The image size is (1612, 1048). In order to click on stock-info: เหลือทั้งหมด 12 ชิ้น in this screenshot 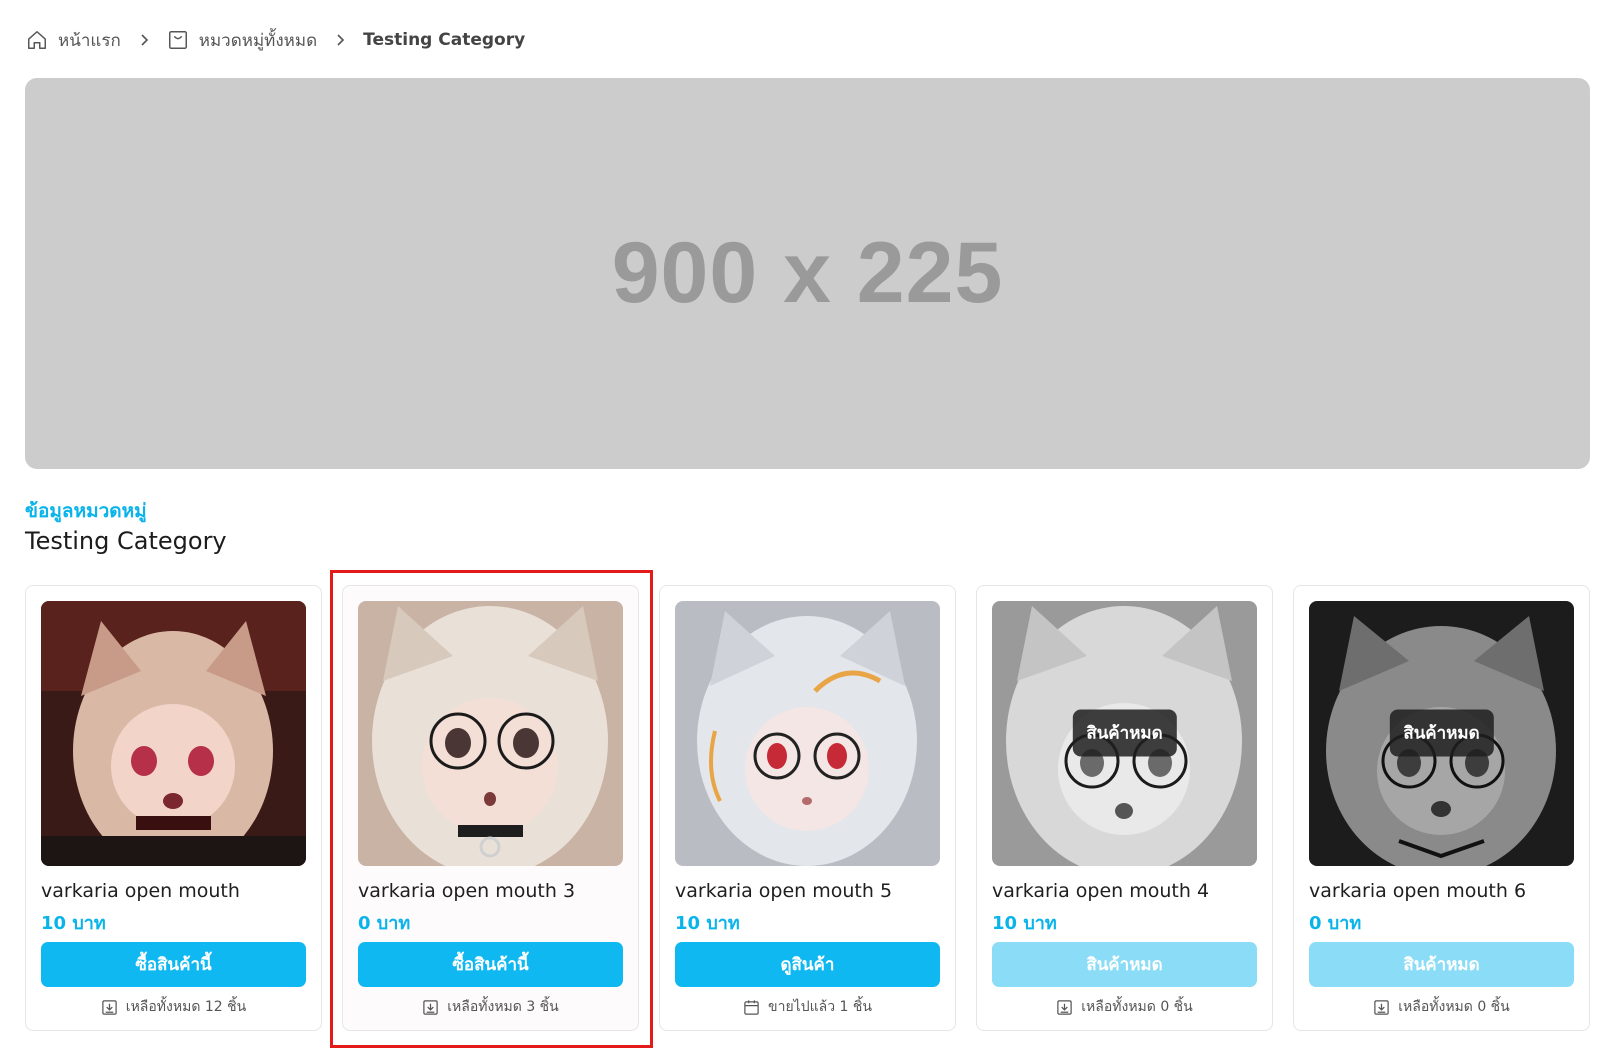, I will do `click(173, 1007)`.